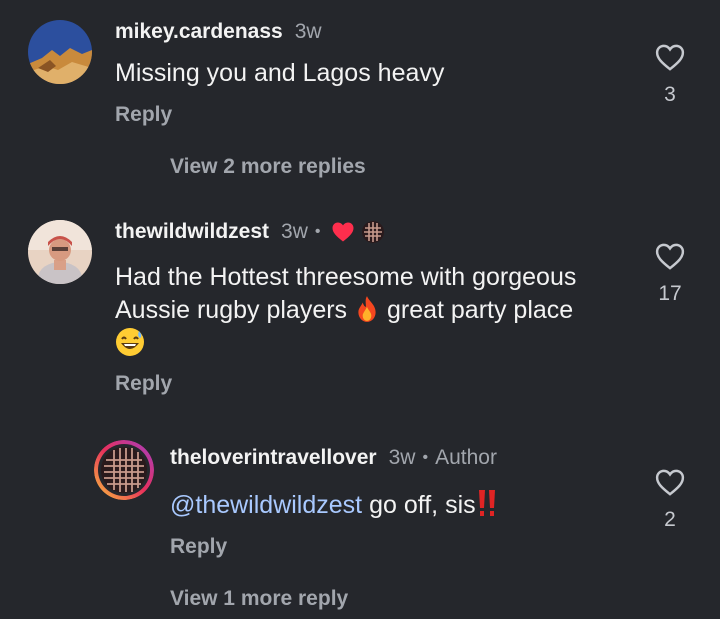 The image size is (720, 619). Describe the element at coordinates (346, 277) in the screenshot. I see `comment-text-line1: Had the Hottest threesome with gorgeous` at that location.